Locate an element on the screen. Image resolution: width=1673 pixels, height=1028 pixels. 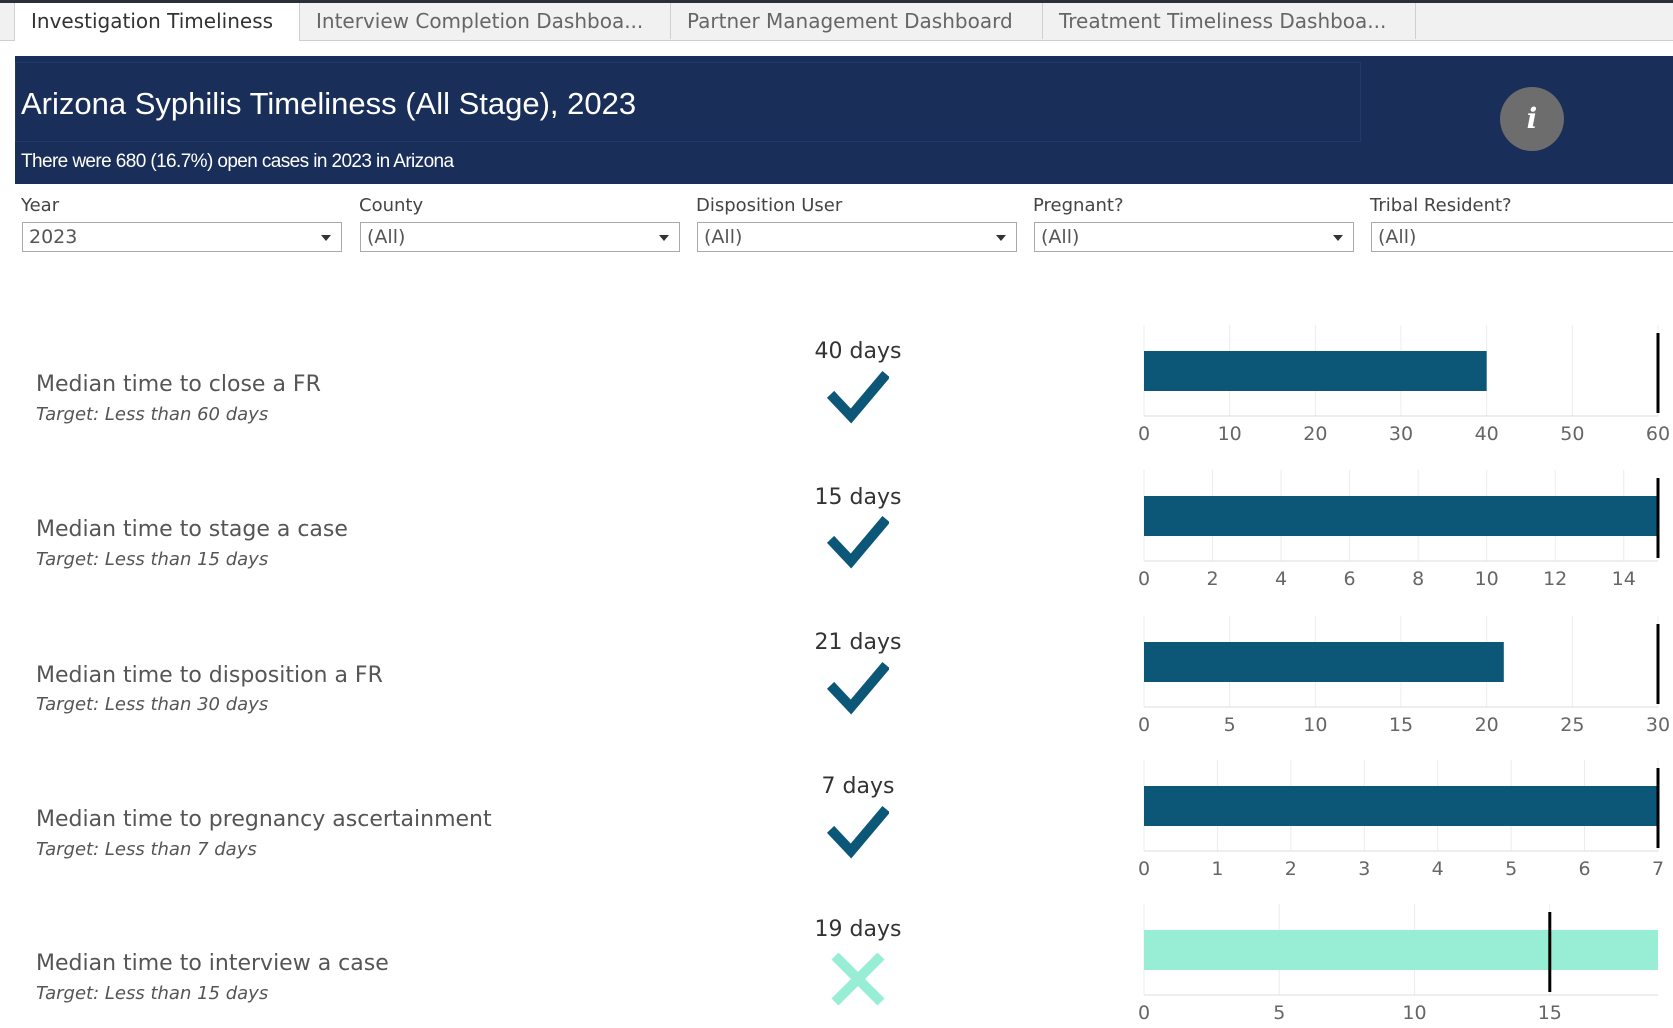
bar-chart: 0 1 2 3 4 5 6 7 is located at coordinates (1400, 830).